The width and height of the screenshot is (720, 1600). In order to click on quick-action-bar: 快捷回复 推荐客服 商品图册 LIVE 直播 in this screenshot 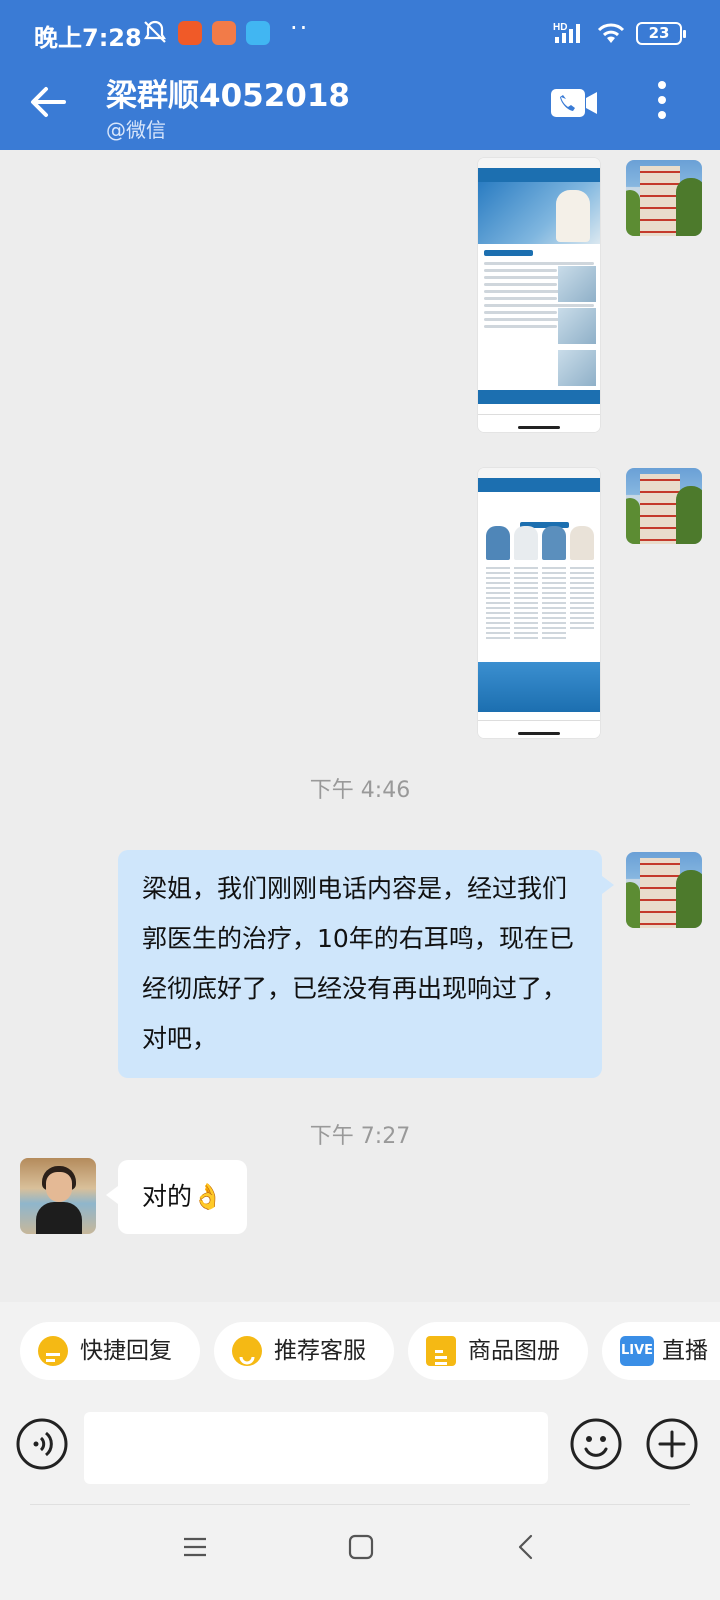, I will do `click(360, 1343)`.